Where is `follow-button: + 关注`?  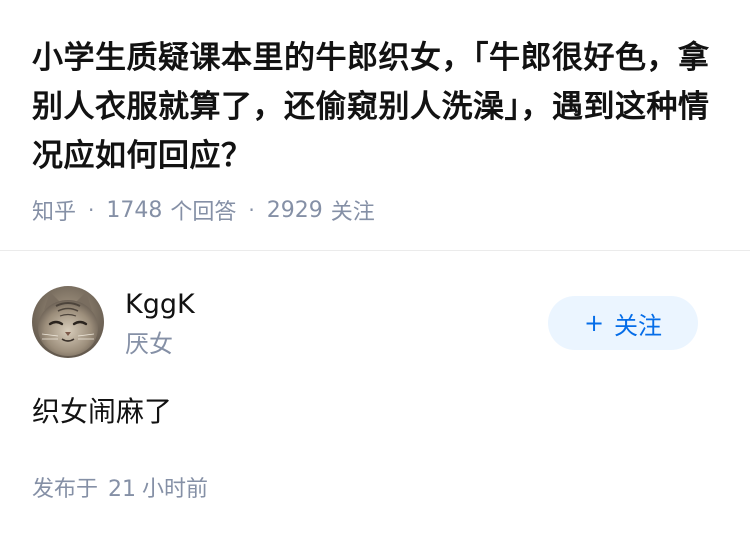 follow-button: + 关注 is located at coordinates (623, 323).